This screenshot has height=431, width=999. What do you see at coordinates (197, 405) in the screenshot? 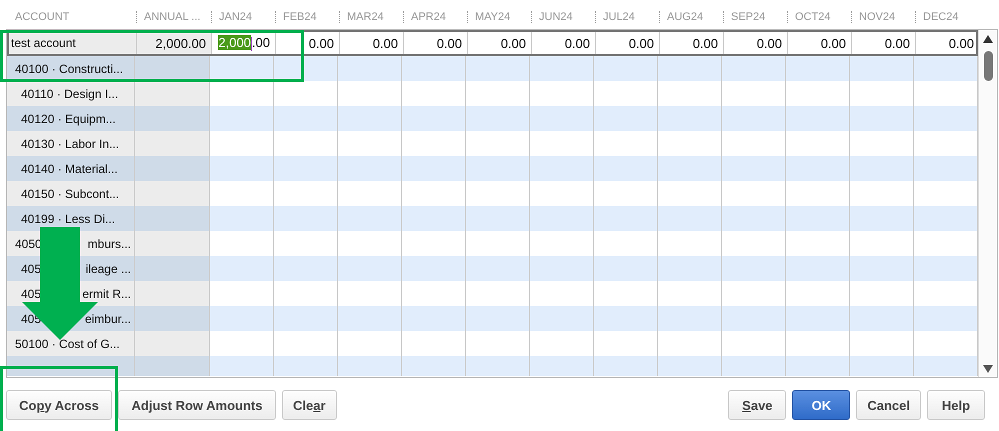
I see `action-button: Adjust Row Amounts` at bounding box center [197, 405].